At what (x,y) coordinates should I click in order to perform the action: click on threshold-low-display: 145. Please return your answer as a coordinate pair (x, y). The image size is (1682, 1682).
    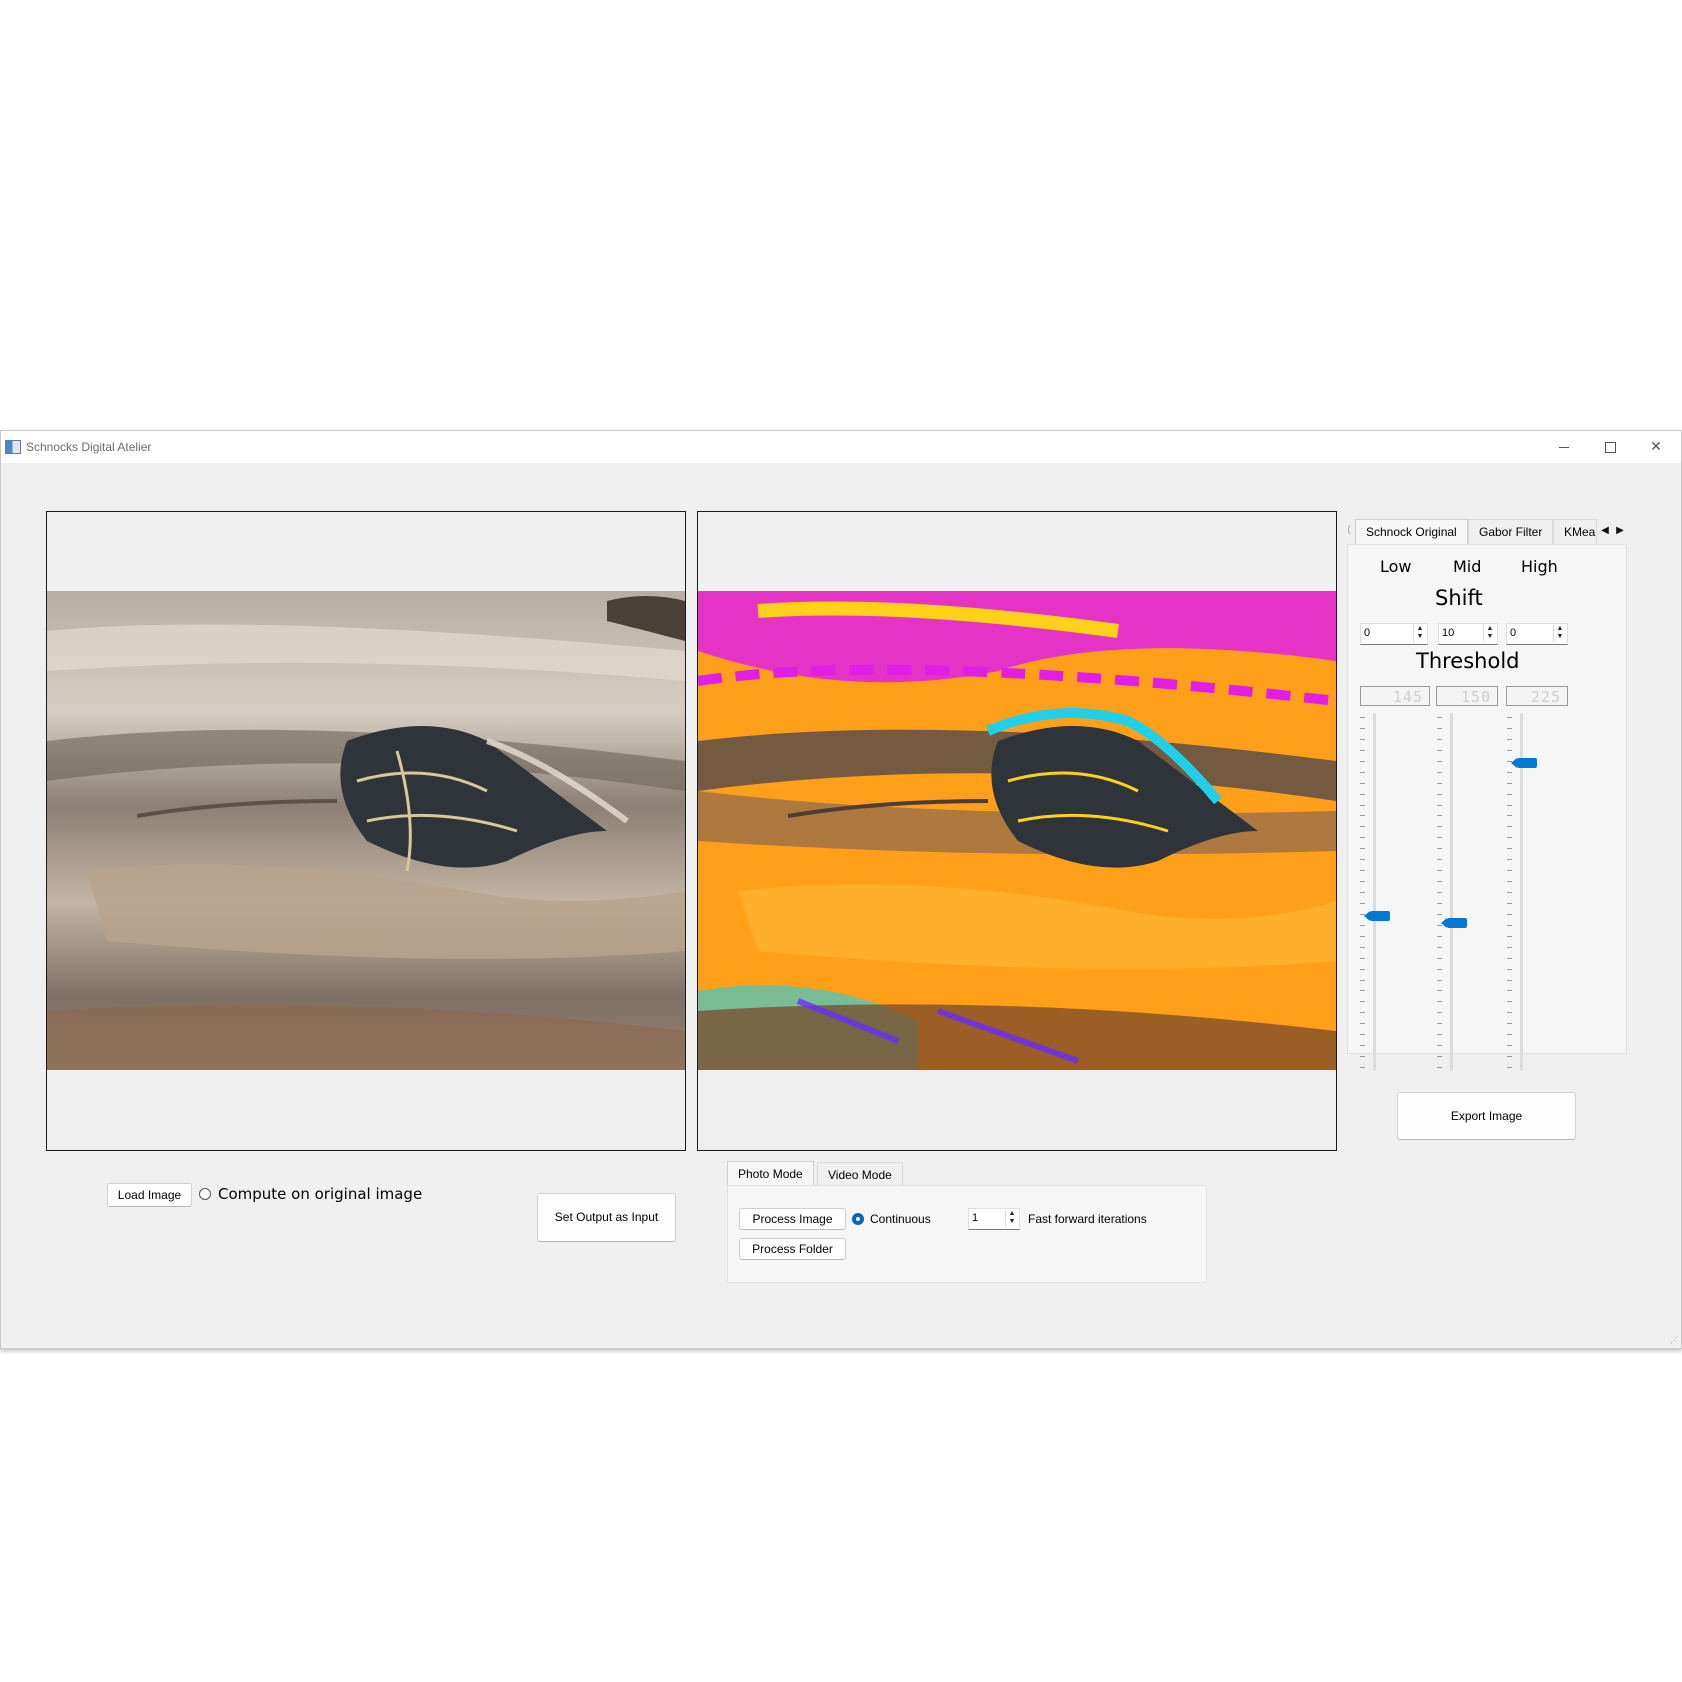
    Looking at the image, I should click on (1395, 696).